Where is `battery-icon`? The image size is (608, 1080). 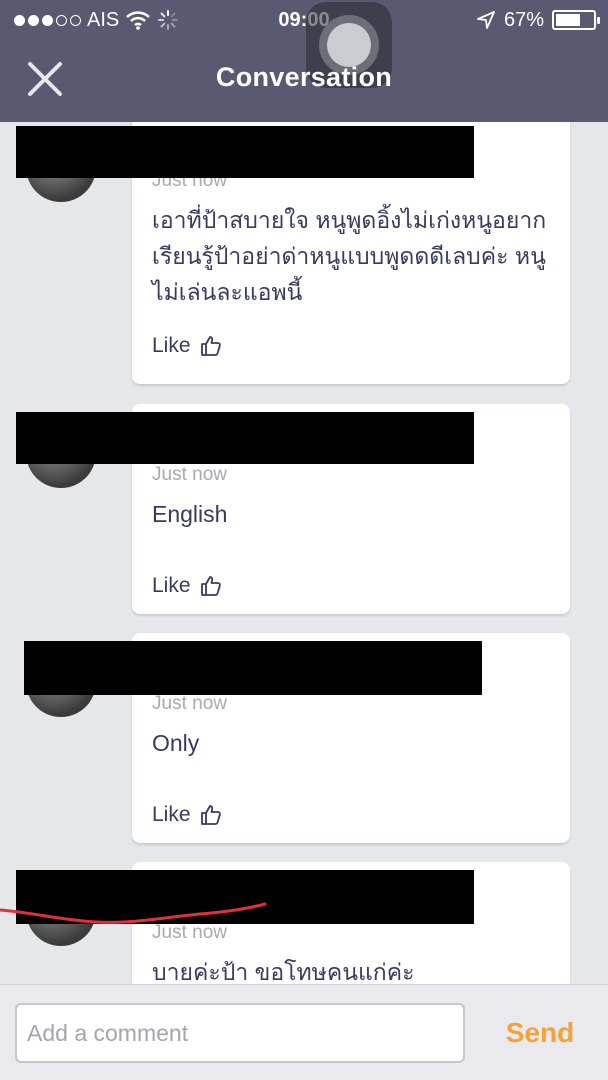
battery-icon is located at coordinates (576, 20).